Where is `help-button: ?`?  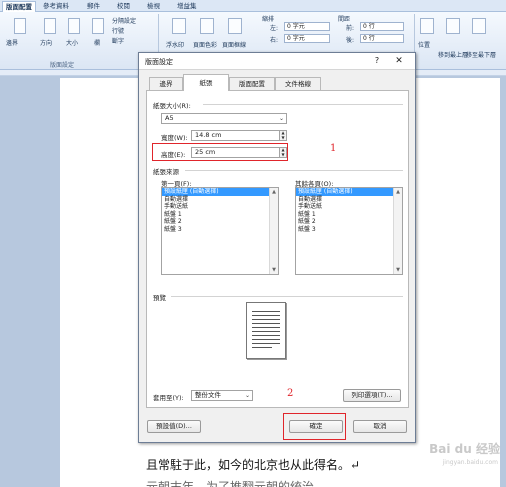
help-button: ? is located at coordinates (377, 61).